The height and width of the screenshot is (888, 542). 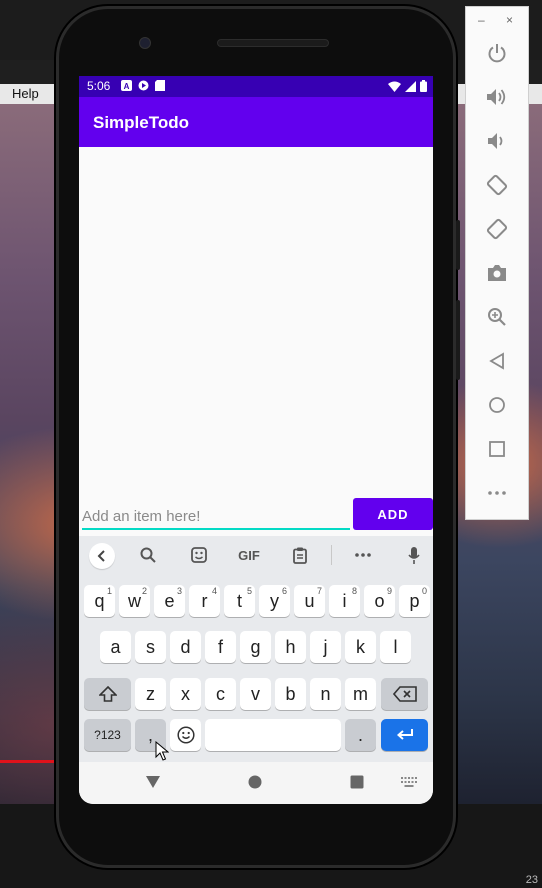 I want to click on nav-overview-icon, so click(x=357, y=782).